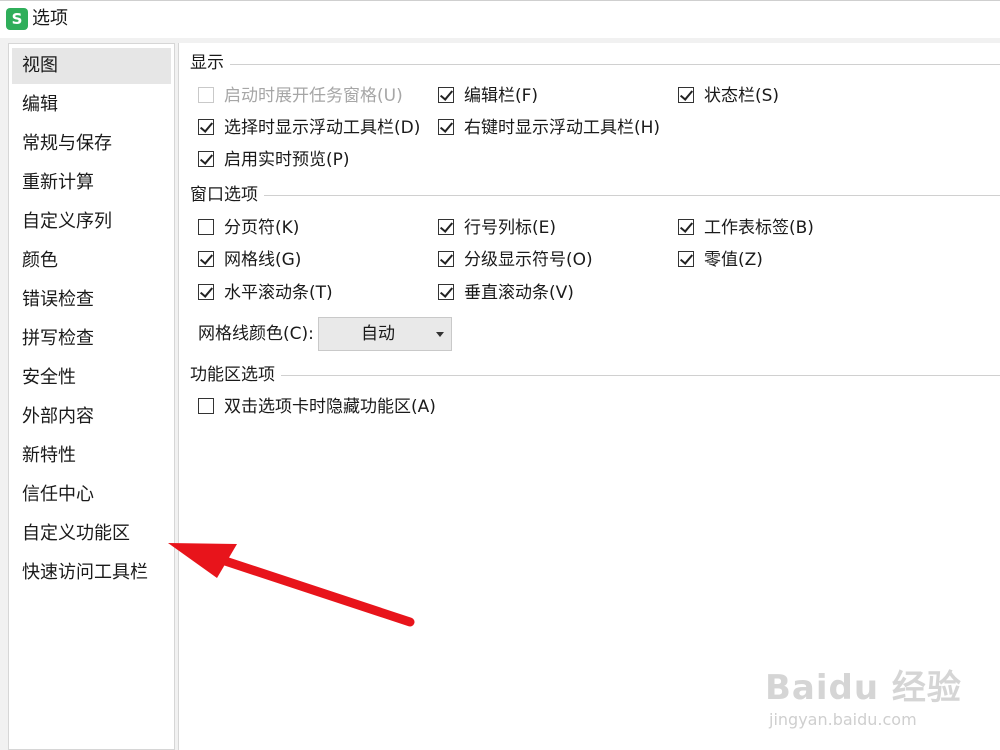 This screenshot has height=750, width=1000. What do you see at coordinates (528, 260) in the screenshot?
I see `checkbox-label: 分级显示符号(O)` at bounding box center [528, 260].